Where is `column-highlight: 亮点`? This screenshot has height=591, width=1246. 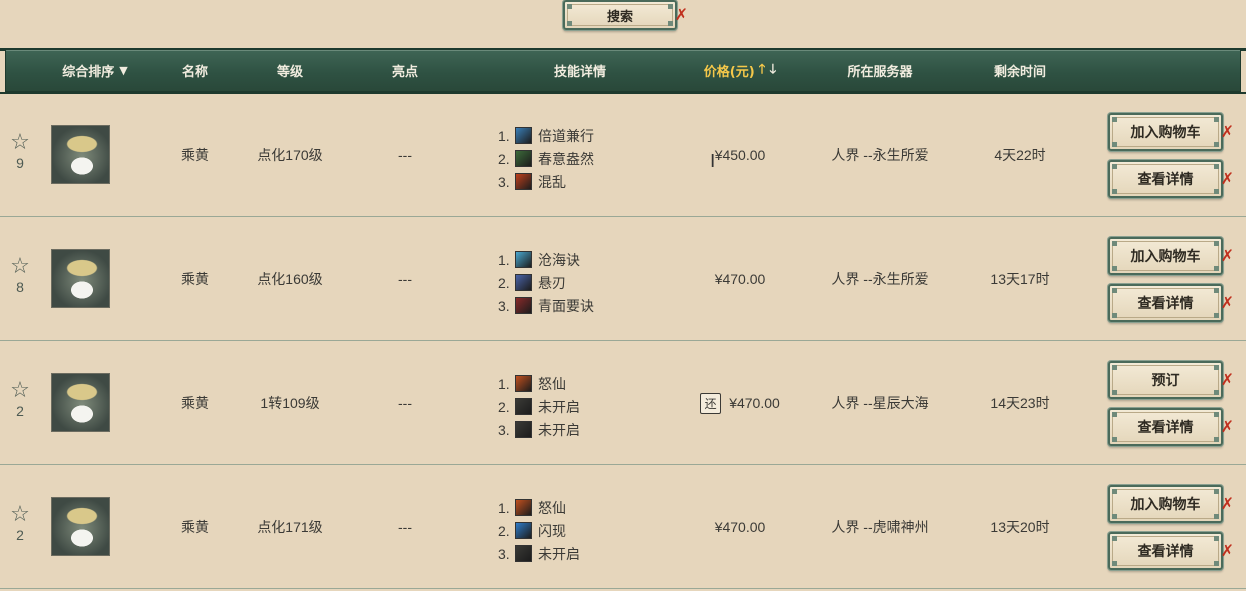
column-highlight: 亮点 is located at coordinates (404, 72).